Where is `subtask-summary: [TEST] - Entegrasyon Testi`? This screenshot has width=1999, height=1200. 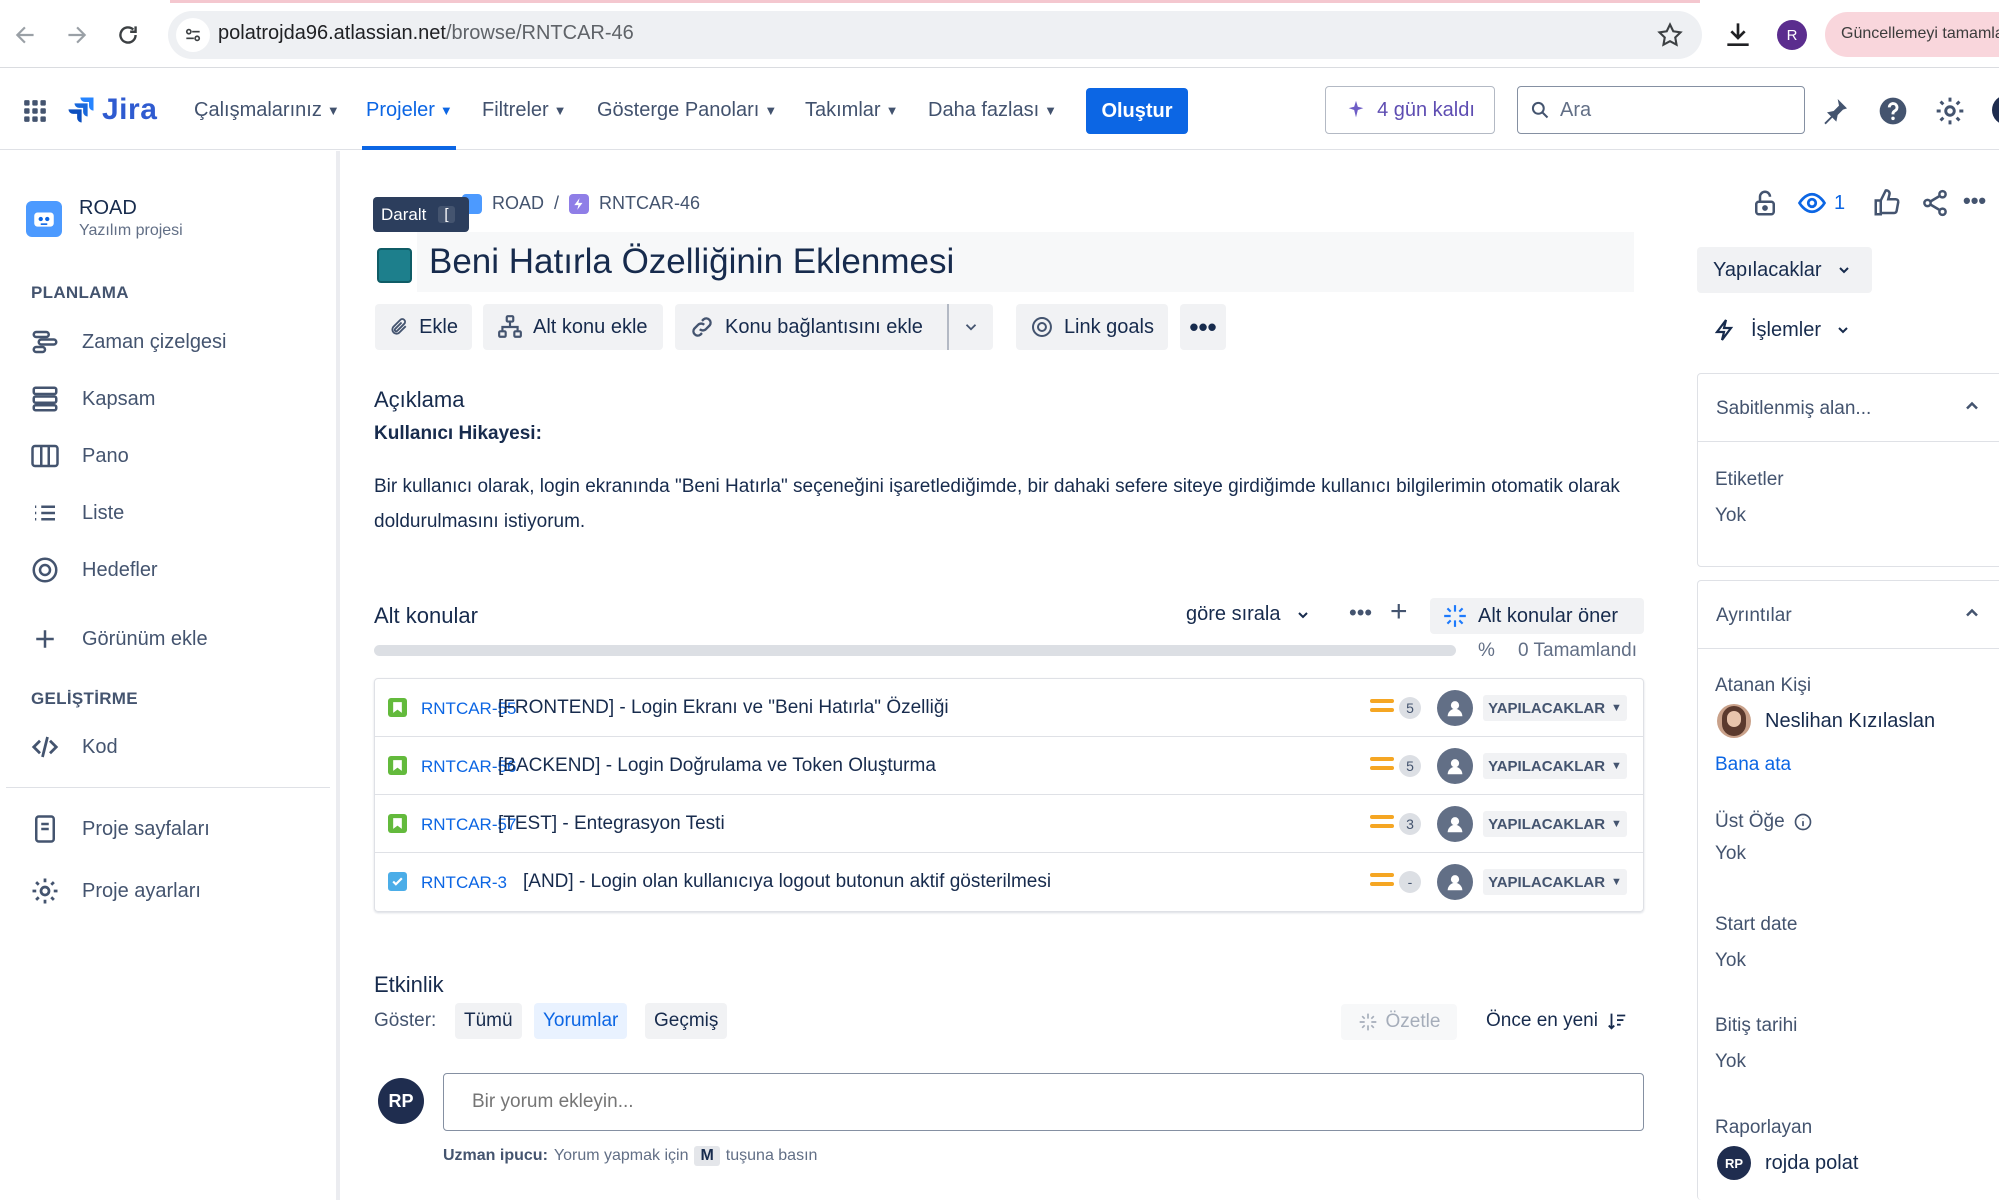
subtask-summary: [TEST] - Entegrasyon Testi is located at coordinates (611, 824).